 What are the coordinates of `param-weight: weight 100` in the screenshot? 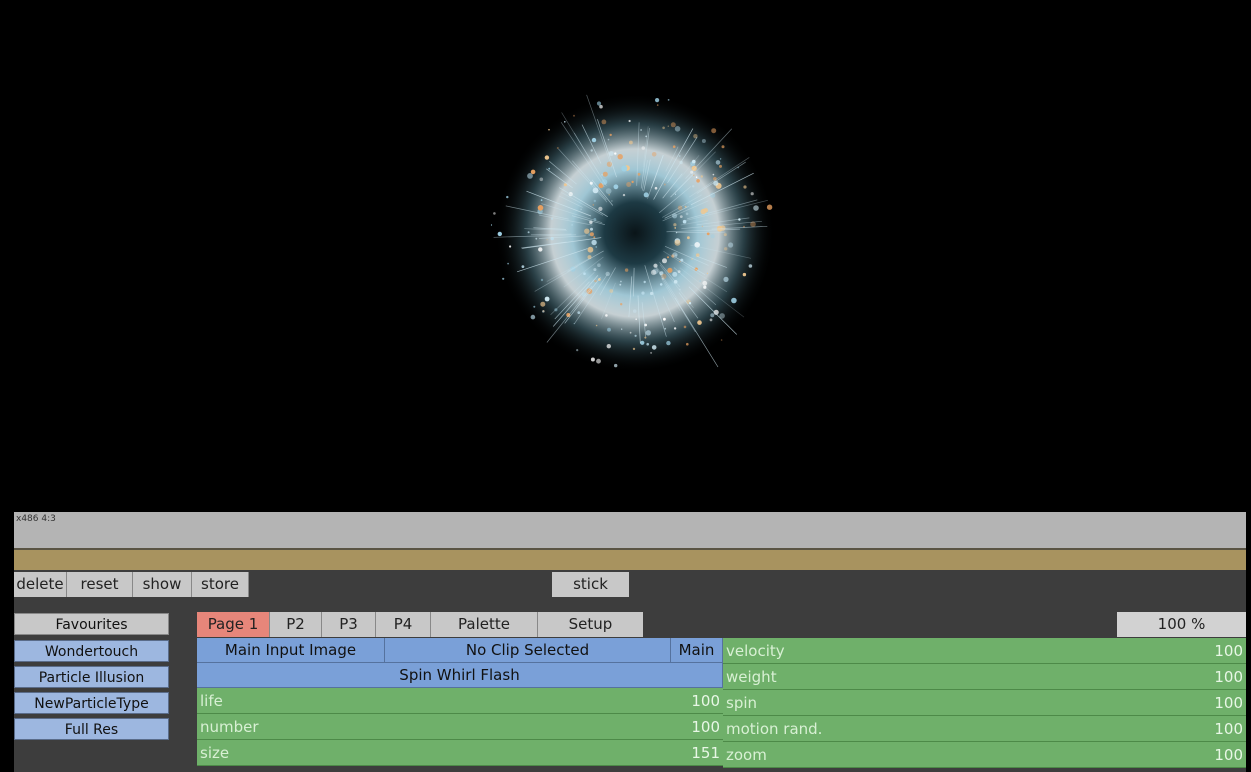 It's located at (984, 677).